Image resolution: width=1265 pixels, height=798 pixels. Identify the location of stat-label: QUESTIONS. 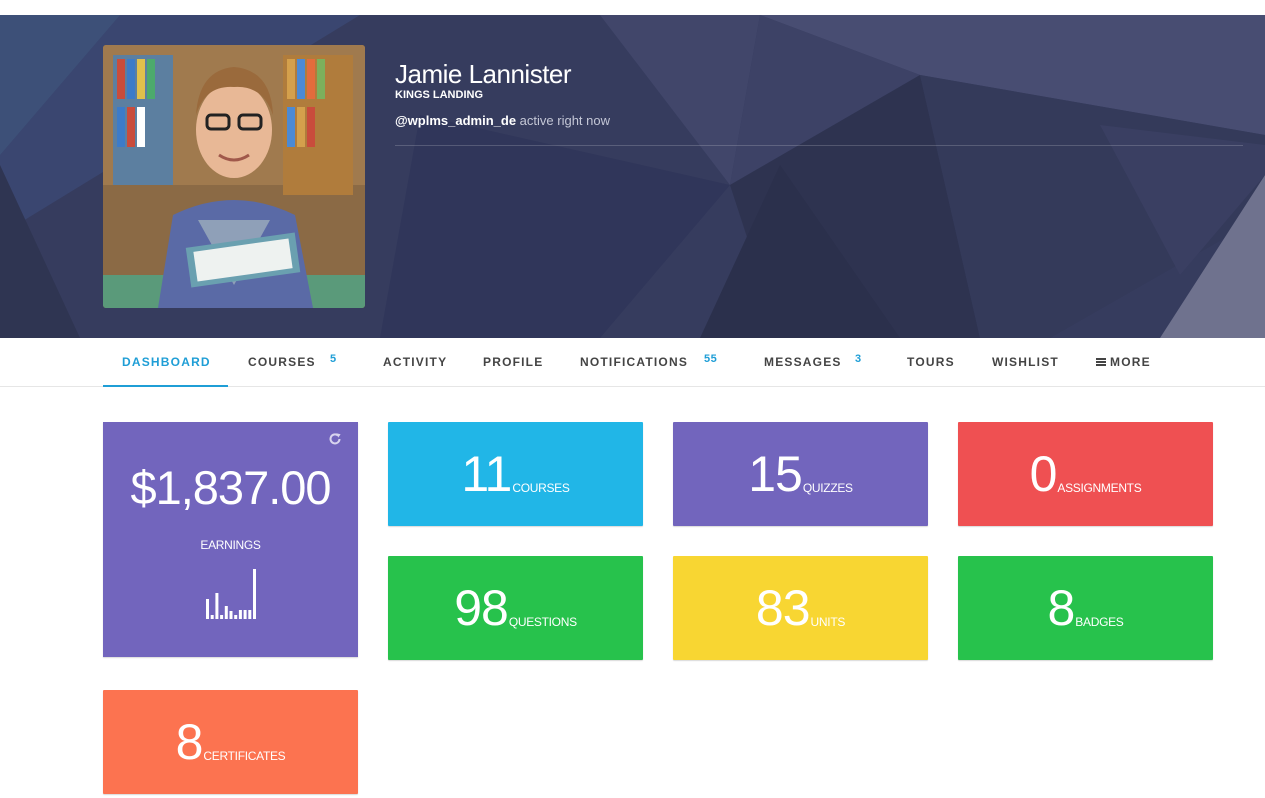
(542, 622).